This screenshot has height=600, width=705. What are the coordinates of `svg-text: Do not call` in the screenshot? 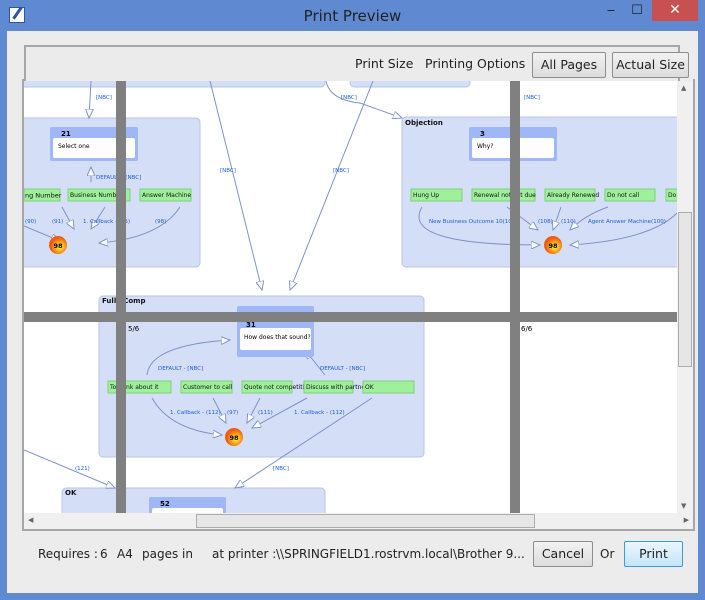 It's located at (623, 195).